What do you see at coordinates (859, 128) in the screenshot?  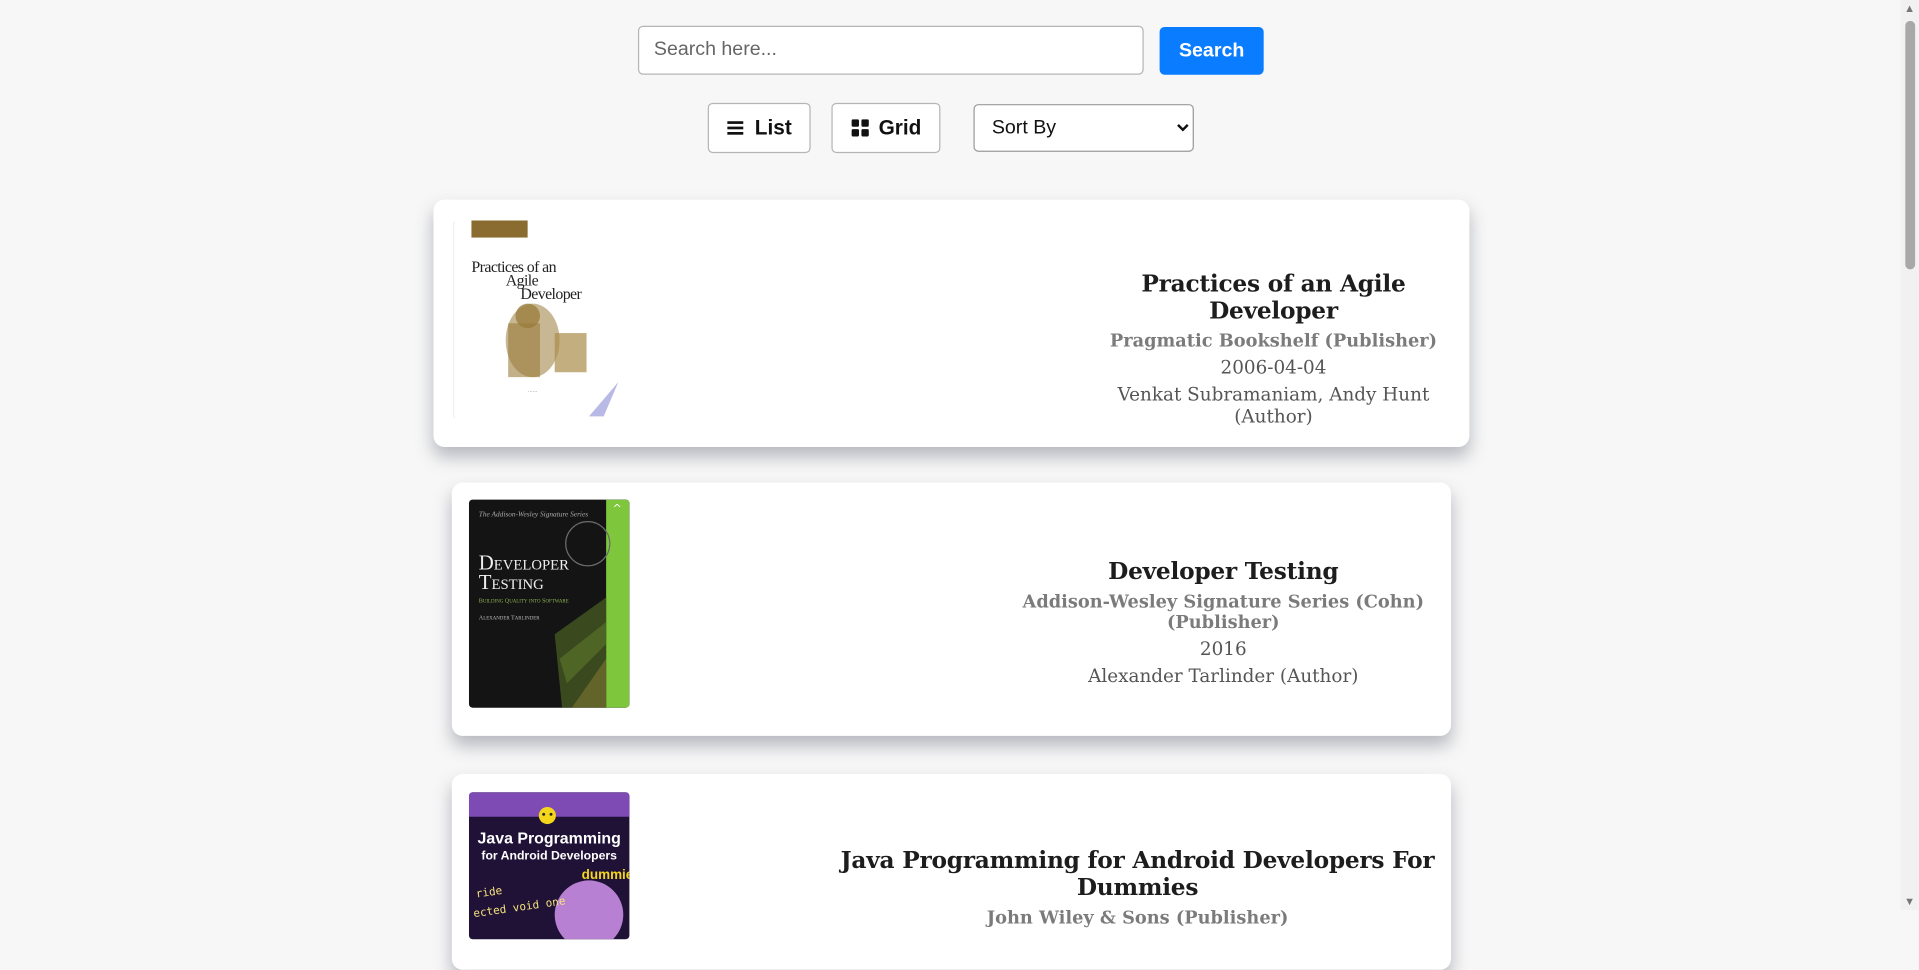 I see `grid-icon` at bounding box center [859, 128].